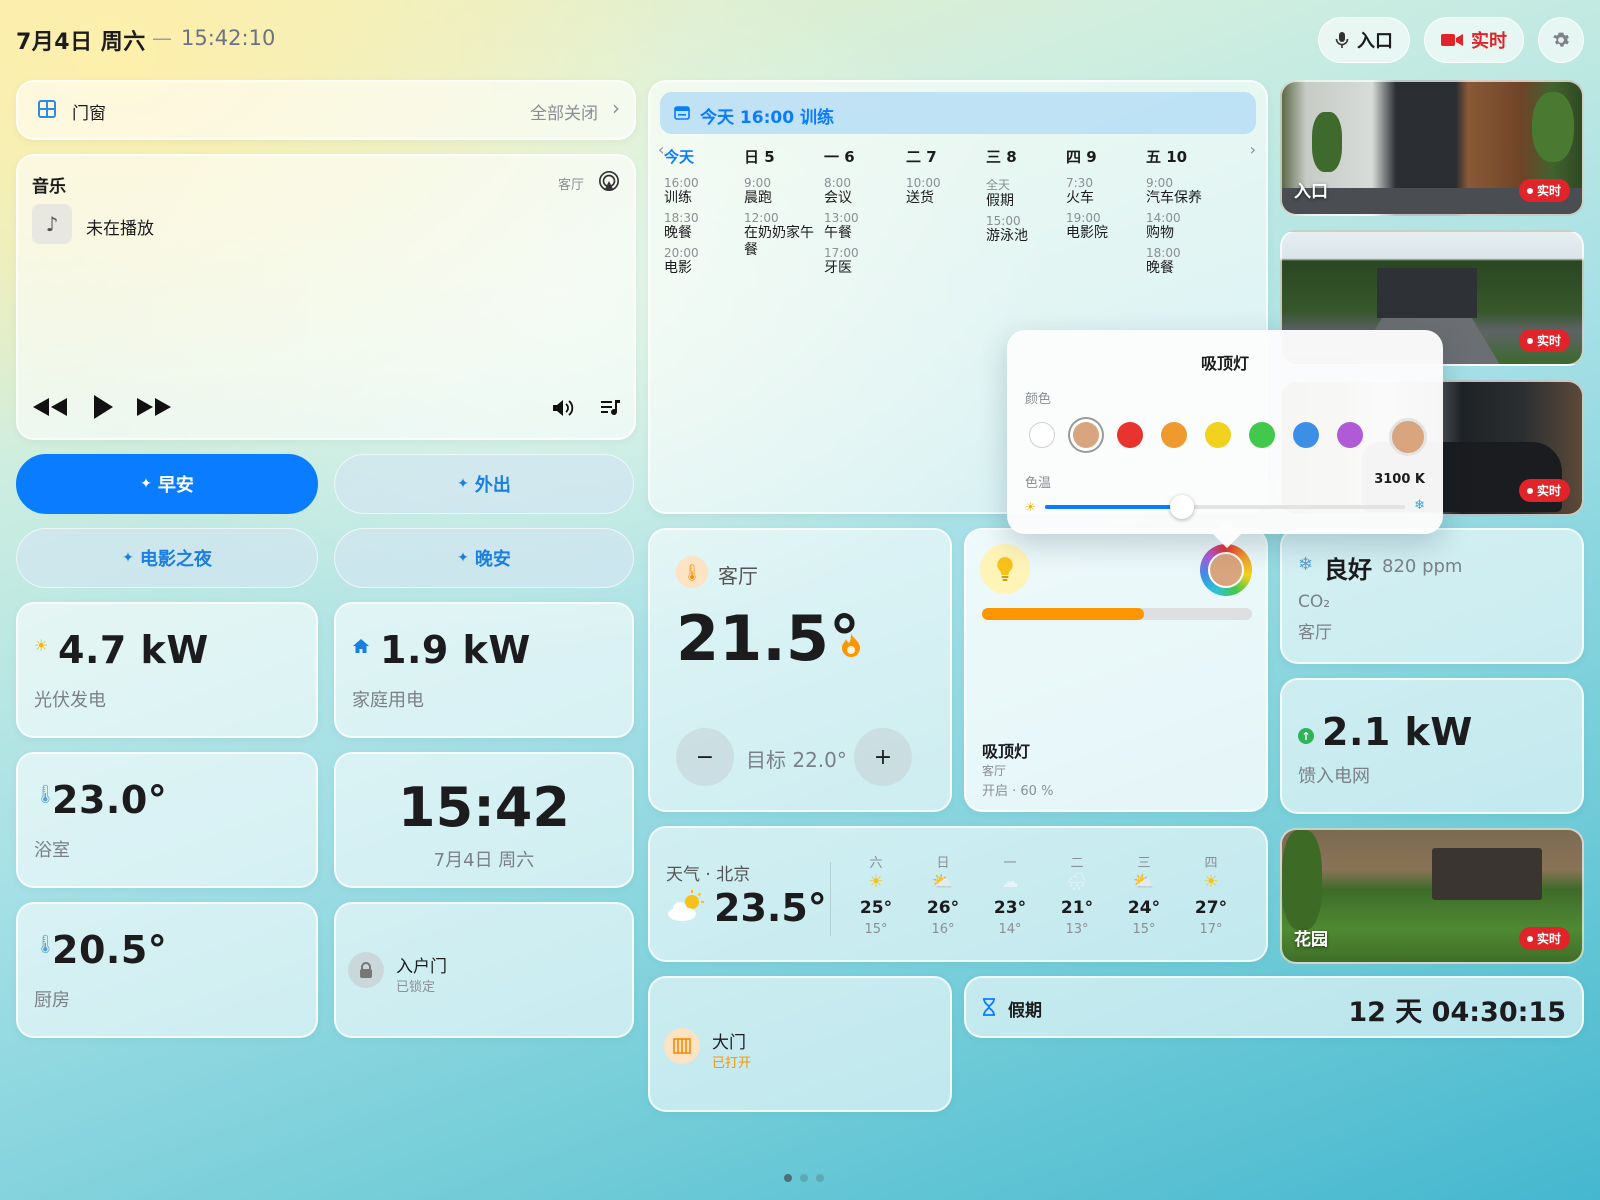 The image size is (1600, 1200). Describe the element at coordinates (681, 253) in the screenshot. I see `calendar-event-time: 20:00` at that location.